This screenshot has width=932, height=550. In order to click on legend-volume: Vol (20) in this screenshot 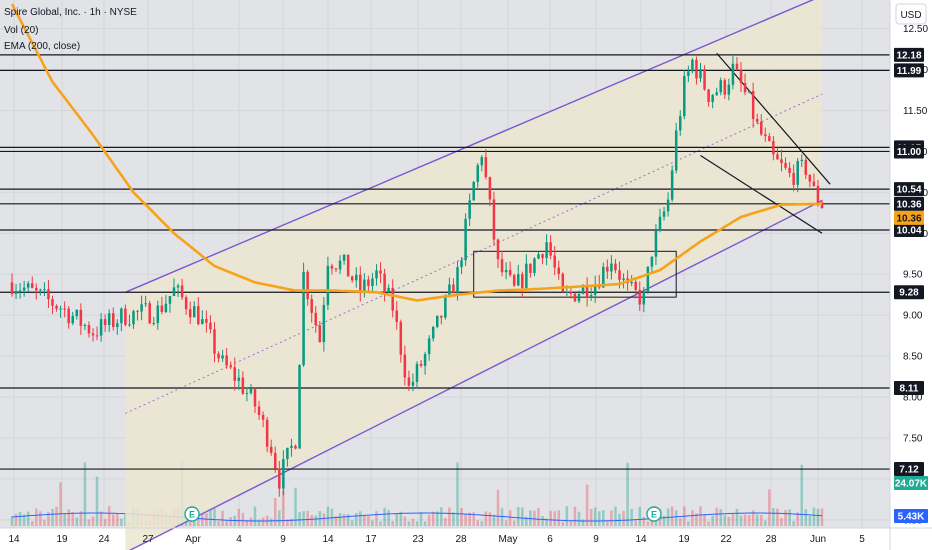, I will do `click(21, 30)`.